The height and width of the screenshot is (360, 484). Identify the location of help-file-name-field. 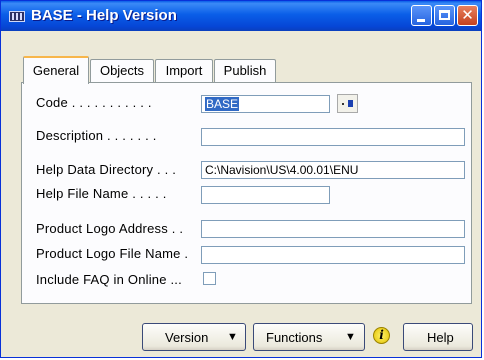
(265, 195).